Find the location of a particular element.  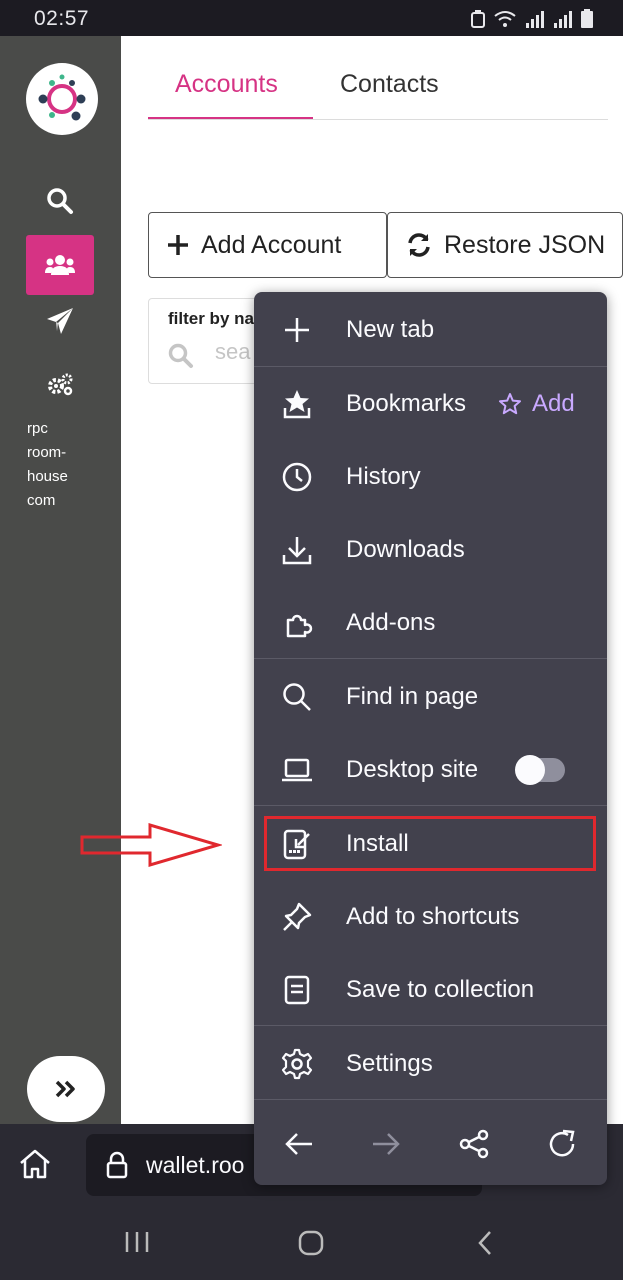

home-button is located at coordinates (35, 1166).